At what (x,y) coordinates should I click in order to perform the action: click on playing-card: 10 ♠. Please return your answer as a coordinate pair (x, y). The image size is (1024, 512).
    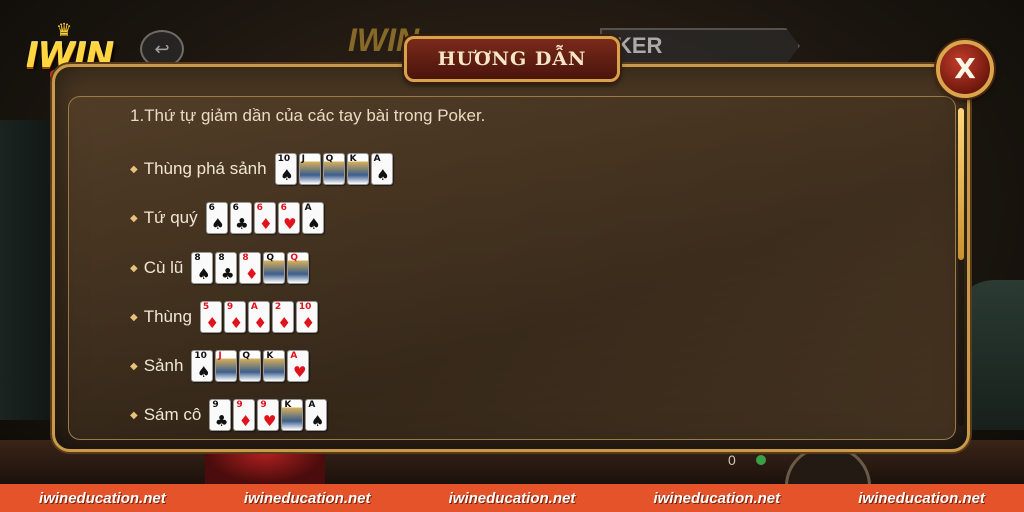
    Looking at the image, I should click on (202, 366).